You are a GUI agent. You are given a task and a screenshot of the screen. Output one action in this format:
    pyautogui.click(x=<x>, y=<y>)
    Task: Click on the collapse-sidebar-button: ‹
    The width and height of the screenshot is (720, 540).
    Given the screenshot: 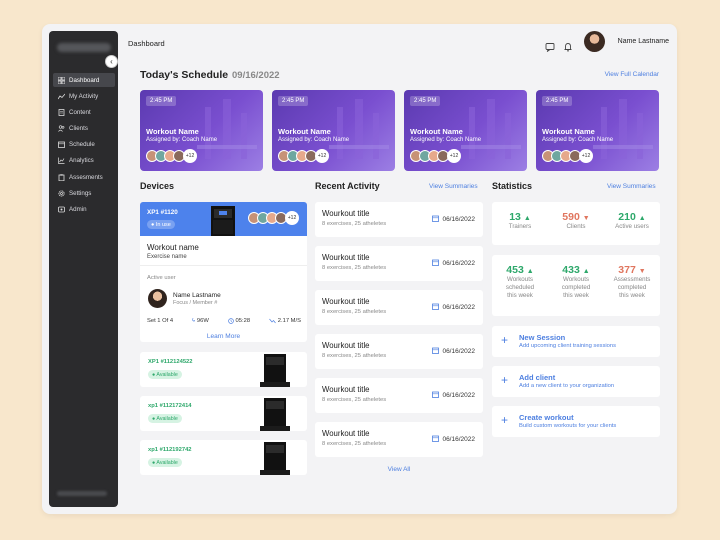 What is the action you would take?
    pyautogui.click(x=111, y=61)
    